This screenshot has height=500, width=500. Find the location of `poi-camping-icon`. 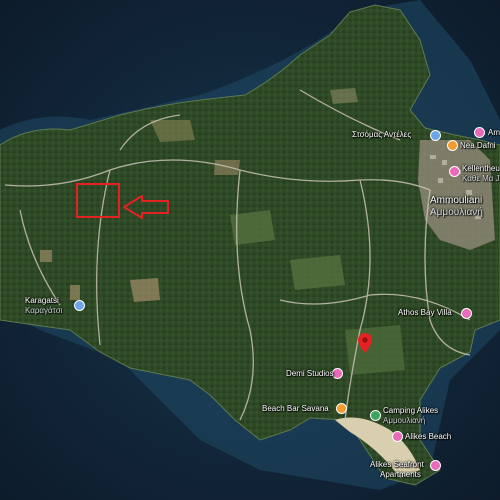

poi-camping-icon is located at coordinates (375, 415).